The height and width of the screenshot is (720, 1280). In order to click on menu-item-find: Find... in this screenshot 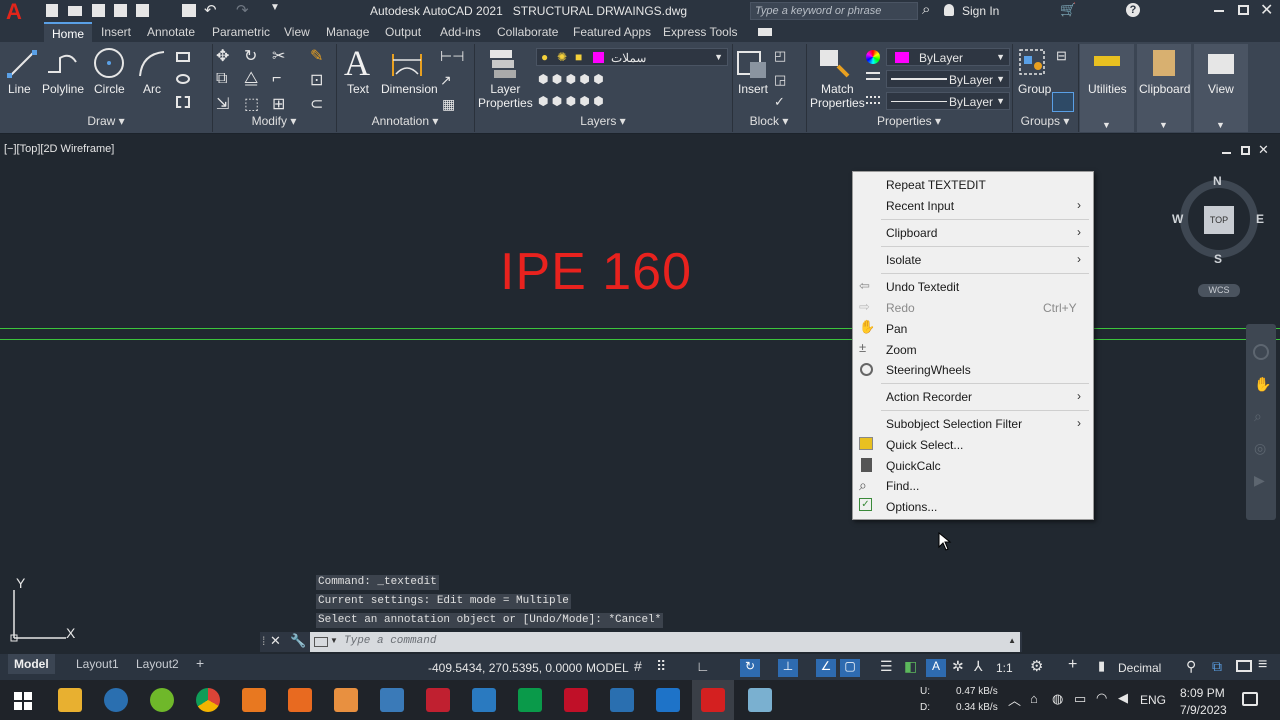, I will do `click(902, 486)`.